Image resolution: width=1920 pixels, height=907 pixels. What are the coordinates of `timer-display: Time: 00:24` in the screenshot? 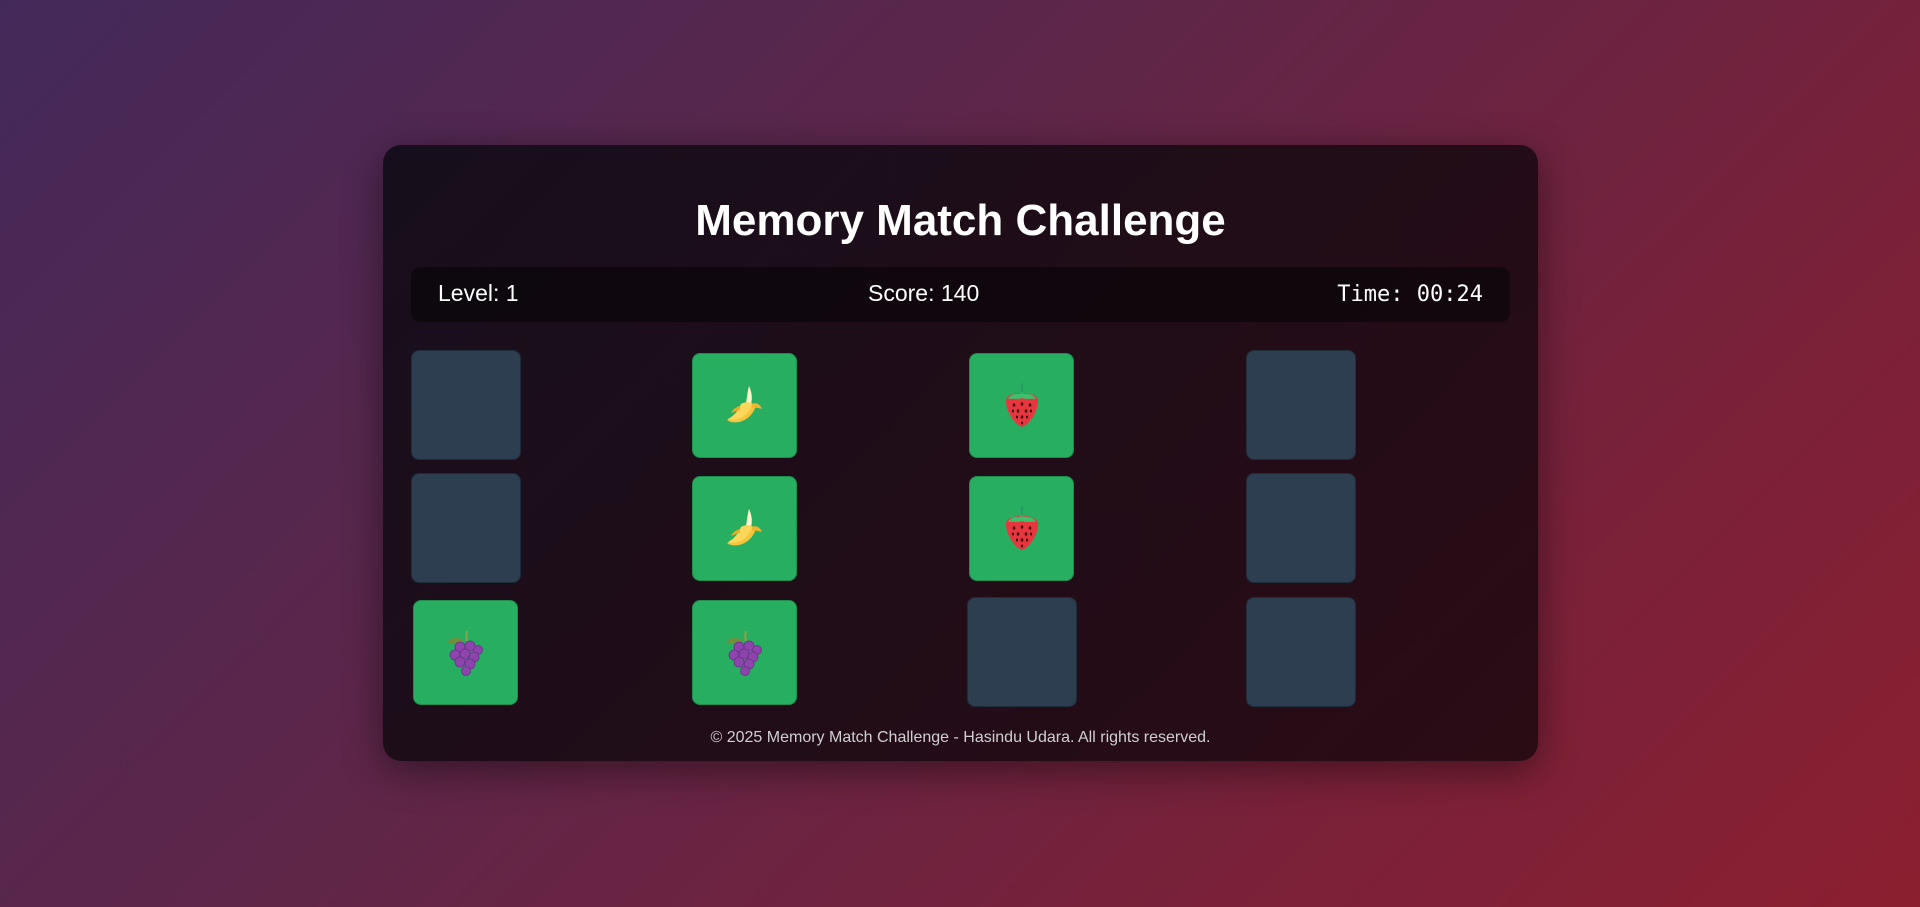 It's located at (1410, 294).